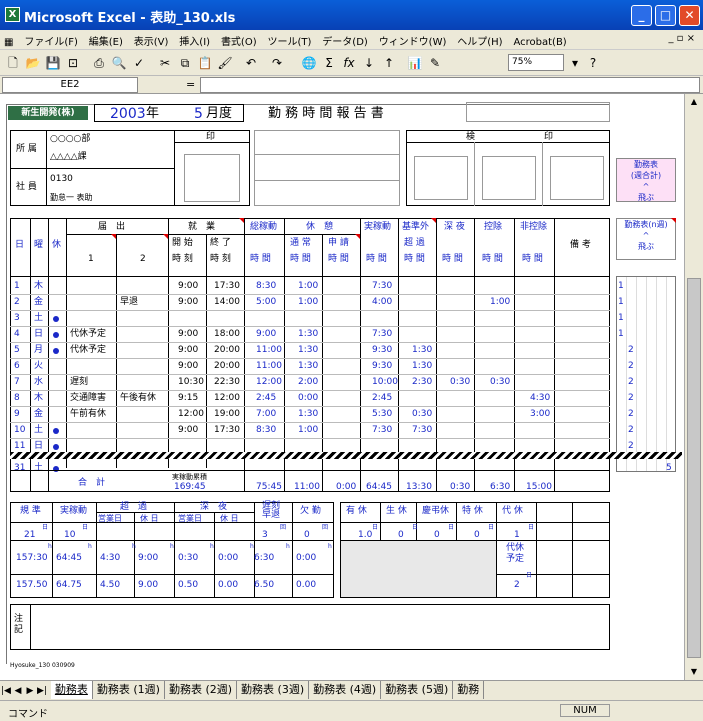 This screenshot has height=721, width=703. I want to click on menu-tools: ツール(T), so click(290, 40).